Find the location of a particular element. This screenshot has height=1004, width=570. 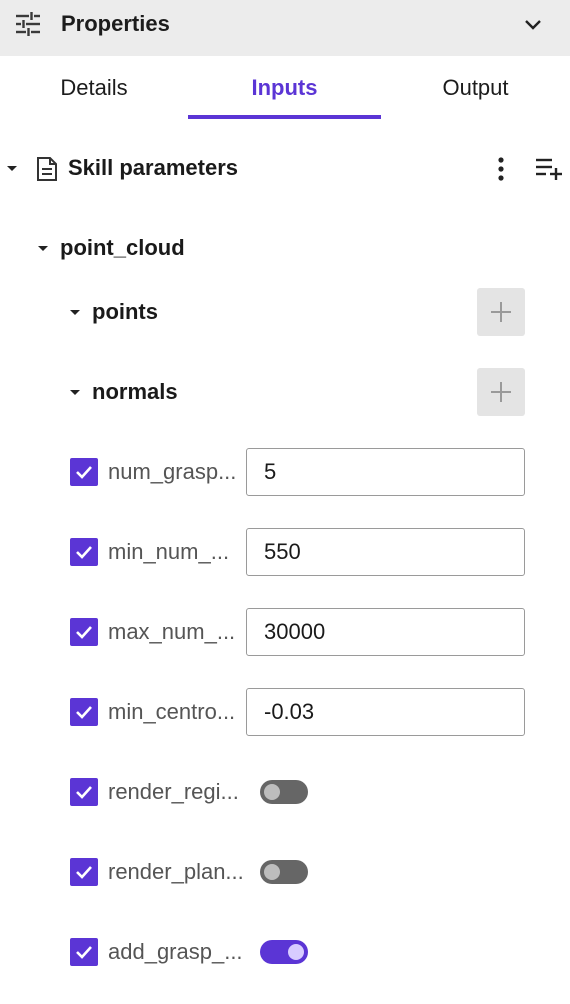

point-cloud-label: point_cloud is located at coordinates (122, 247).